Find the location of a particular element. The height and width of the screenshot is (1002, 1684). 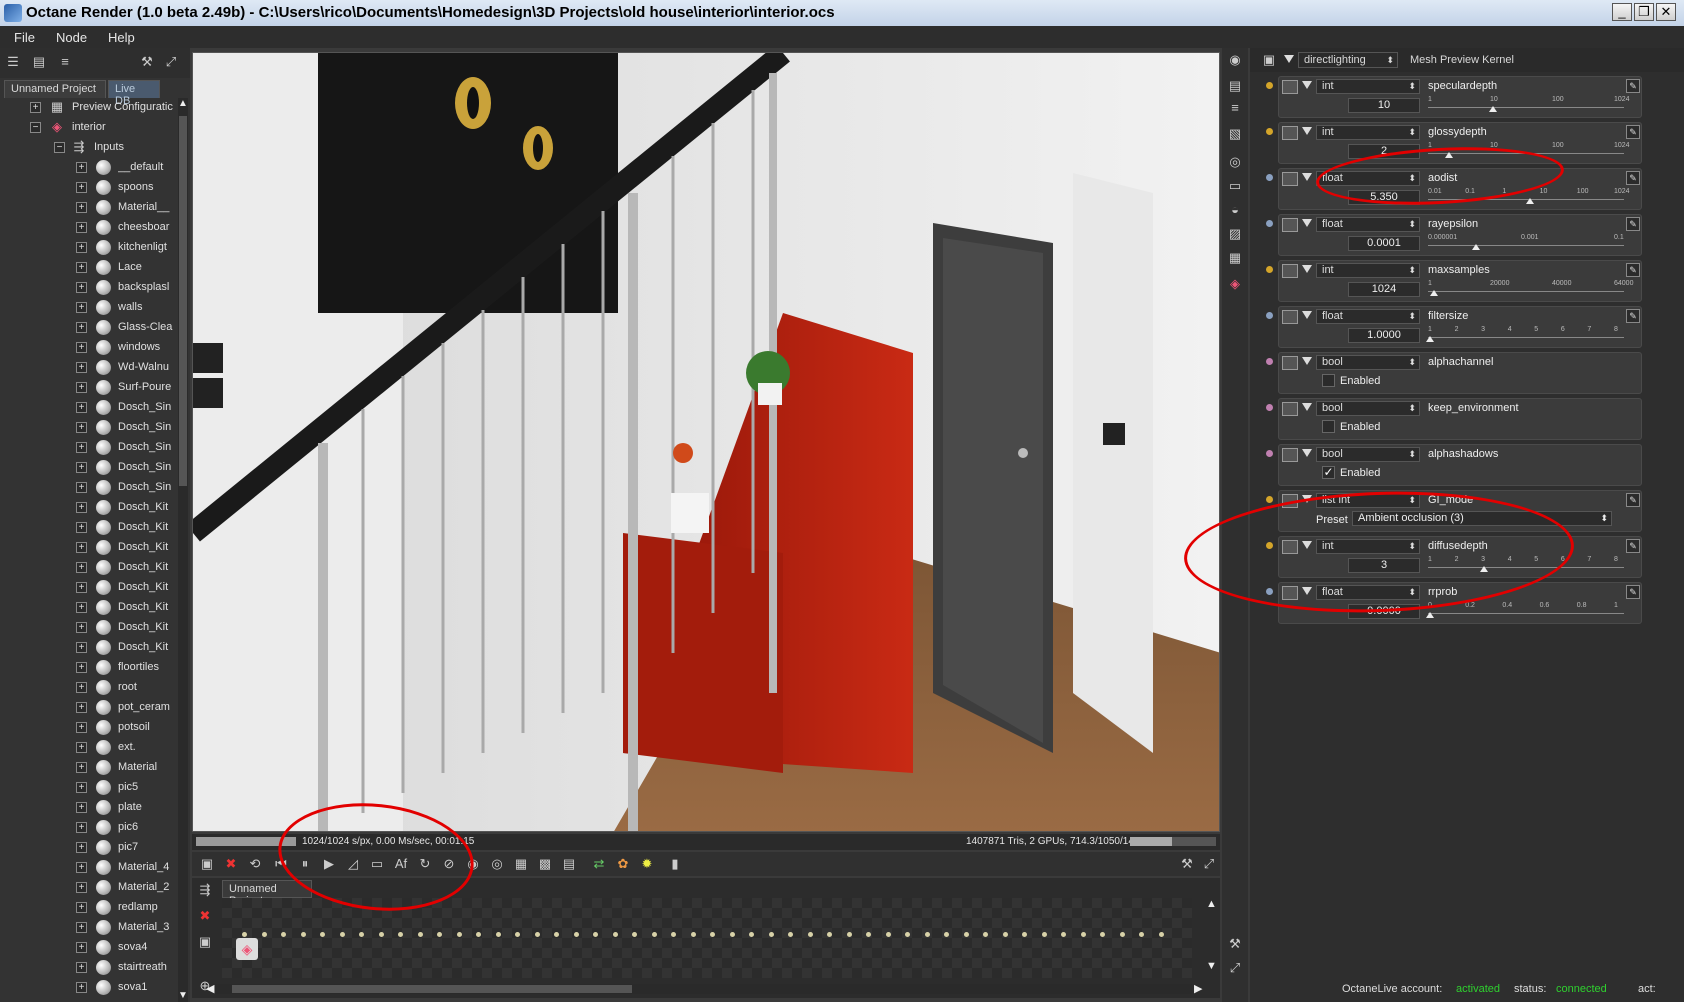

hscroll-thumb is located at coordinates (432, 989).